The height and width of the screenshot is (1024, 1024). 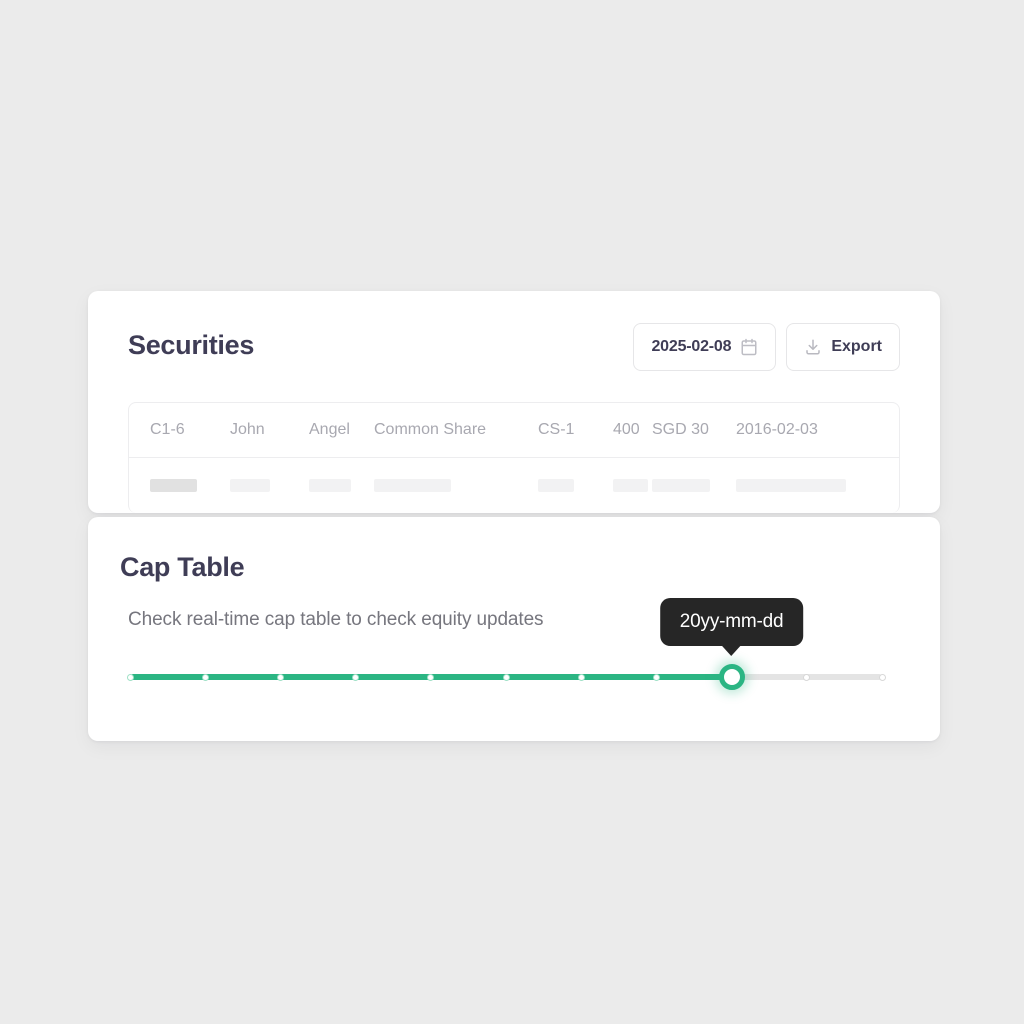 What do you see at coordinates (329, 429) in the screenshot?
I see `table-cell: Angel` at bounding box center [329, 429].